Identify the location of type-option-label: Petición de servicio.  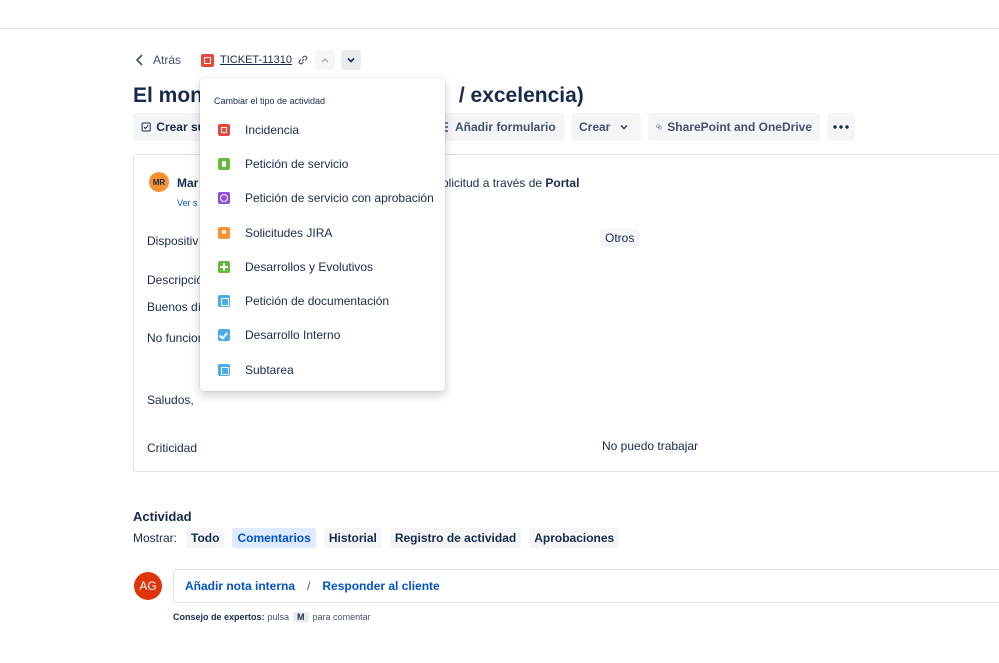
(297, 164).